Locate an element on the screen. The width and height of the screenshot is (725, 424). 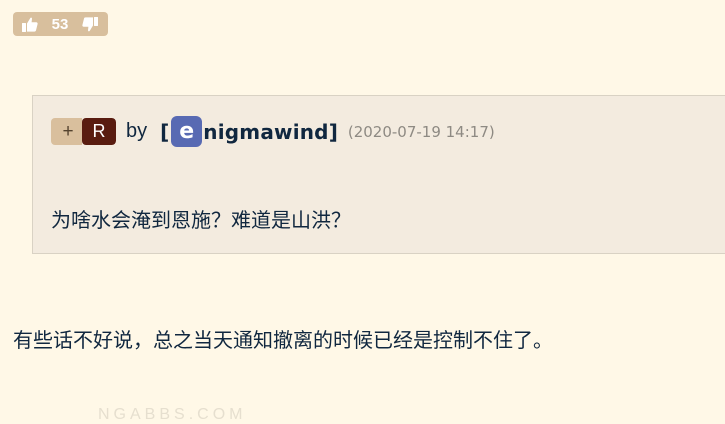
reply-badge-group: + R is located at coordinates (83, 131).